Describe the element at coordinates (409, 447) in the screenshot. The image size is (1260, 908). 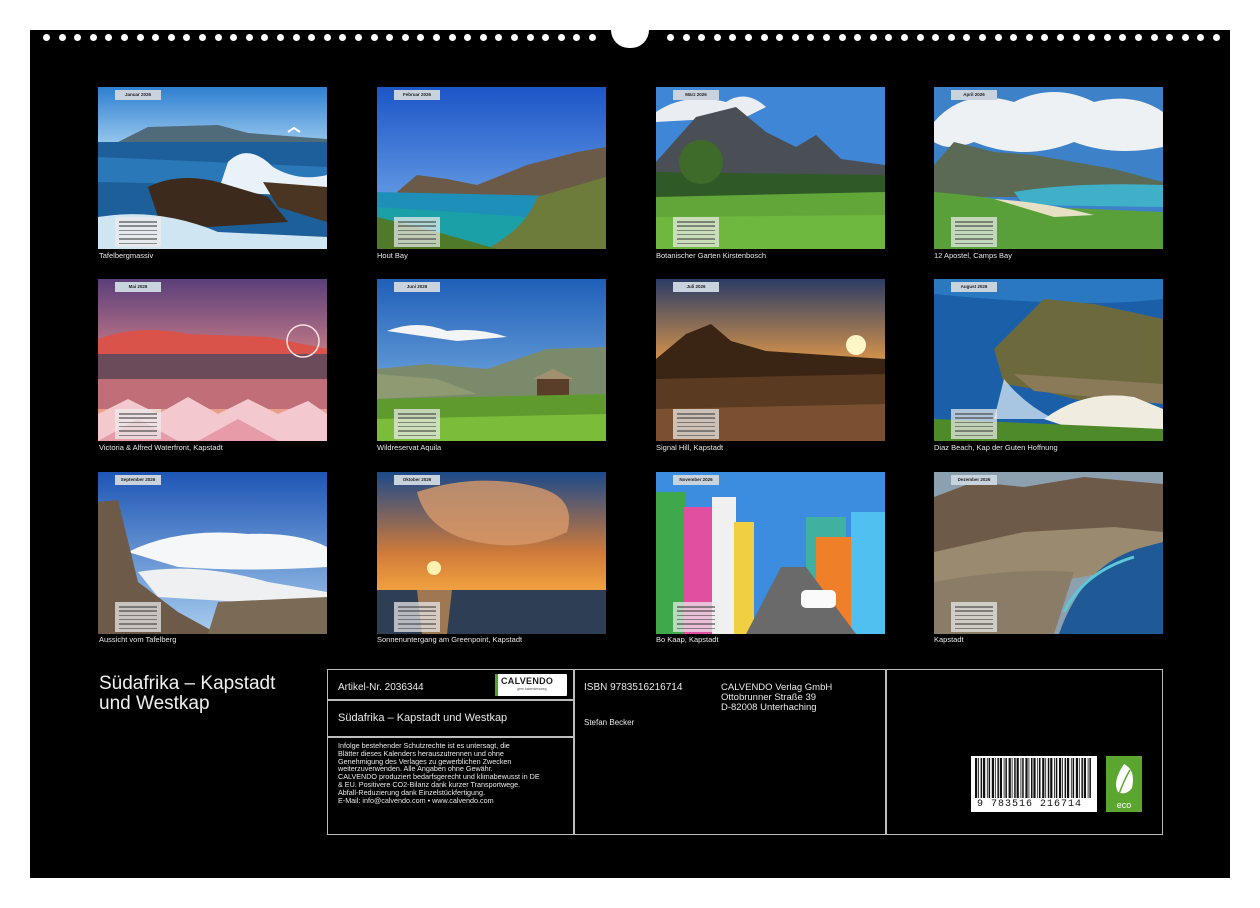
I see `photo-caption: Wildreservat Aquila` at that location.